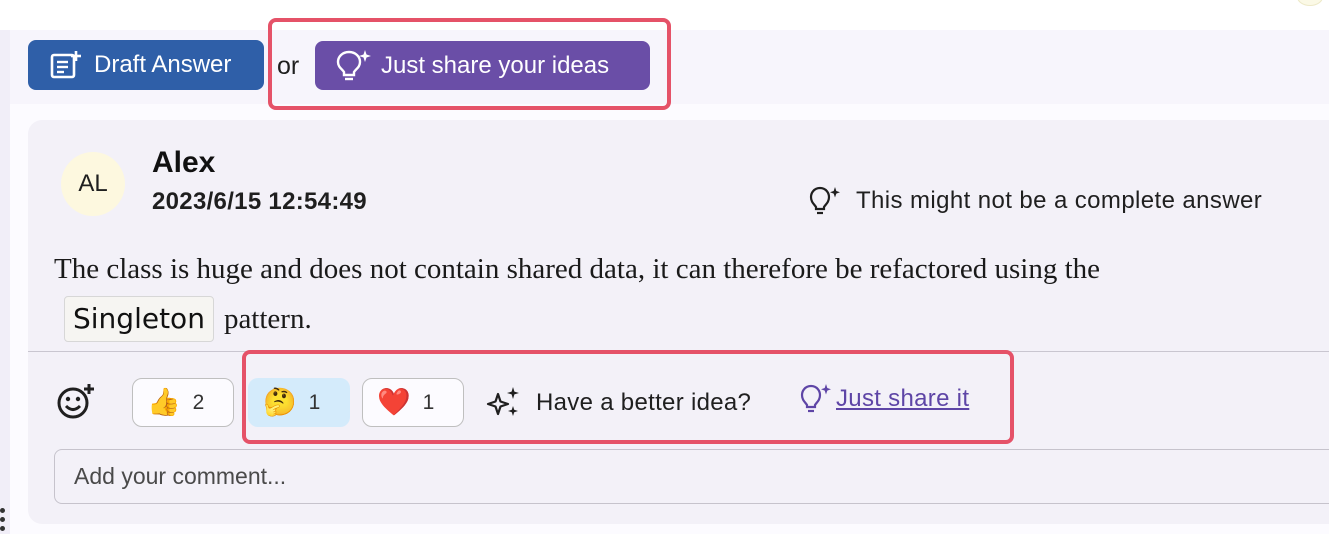  I want to click on more-options-icon, so click(2, 519).